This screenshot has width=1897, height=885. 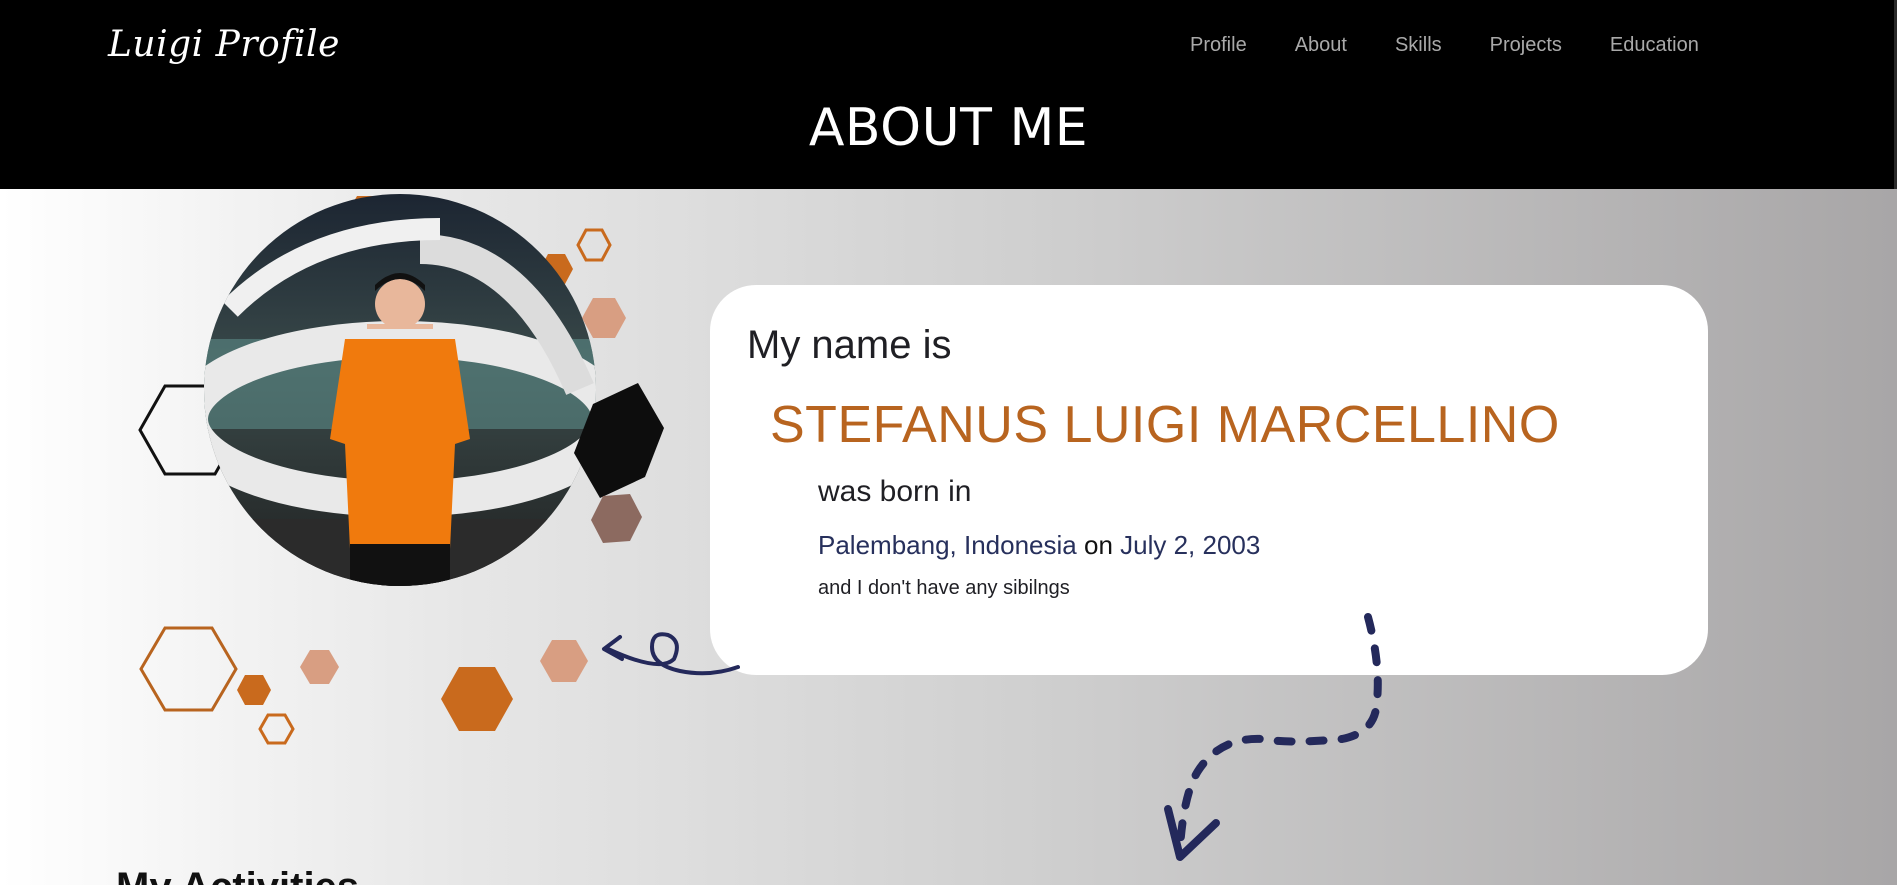 What do you see at coordinates (947, 545) in the screenshot?
I see `birthplace: Palembang, Indonesia` at bounding box center [947, 545].